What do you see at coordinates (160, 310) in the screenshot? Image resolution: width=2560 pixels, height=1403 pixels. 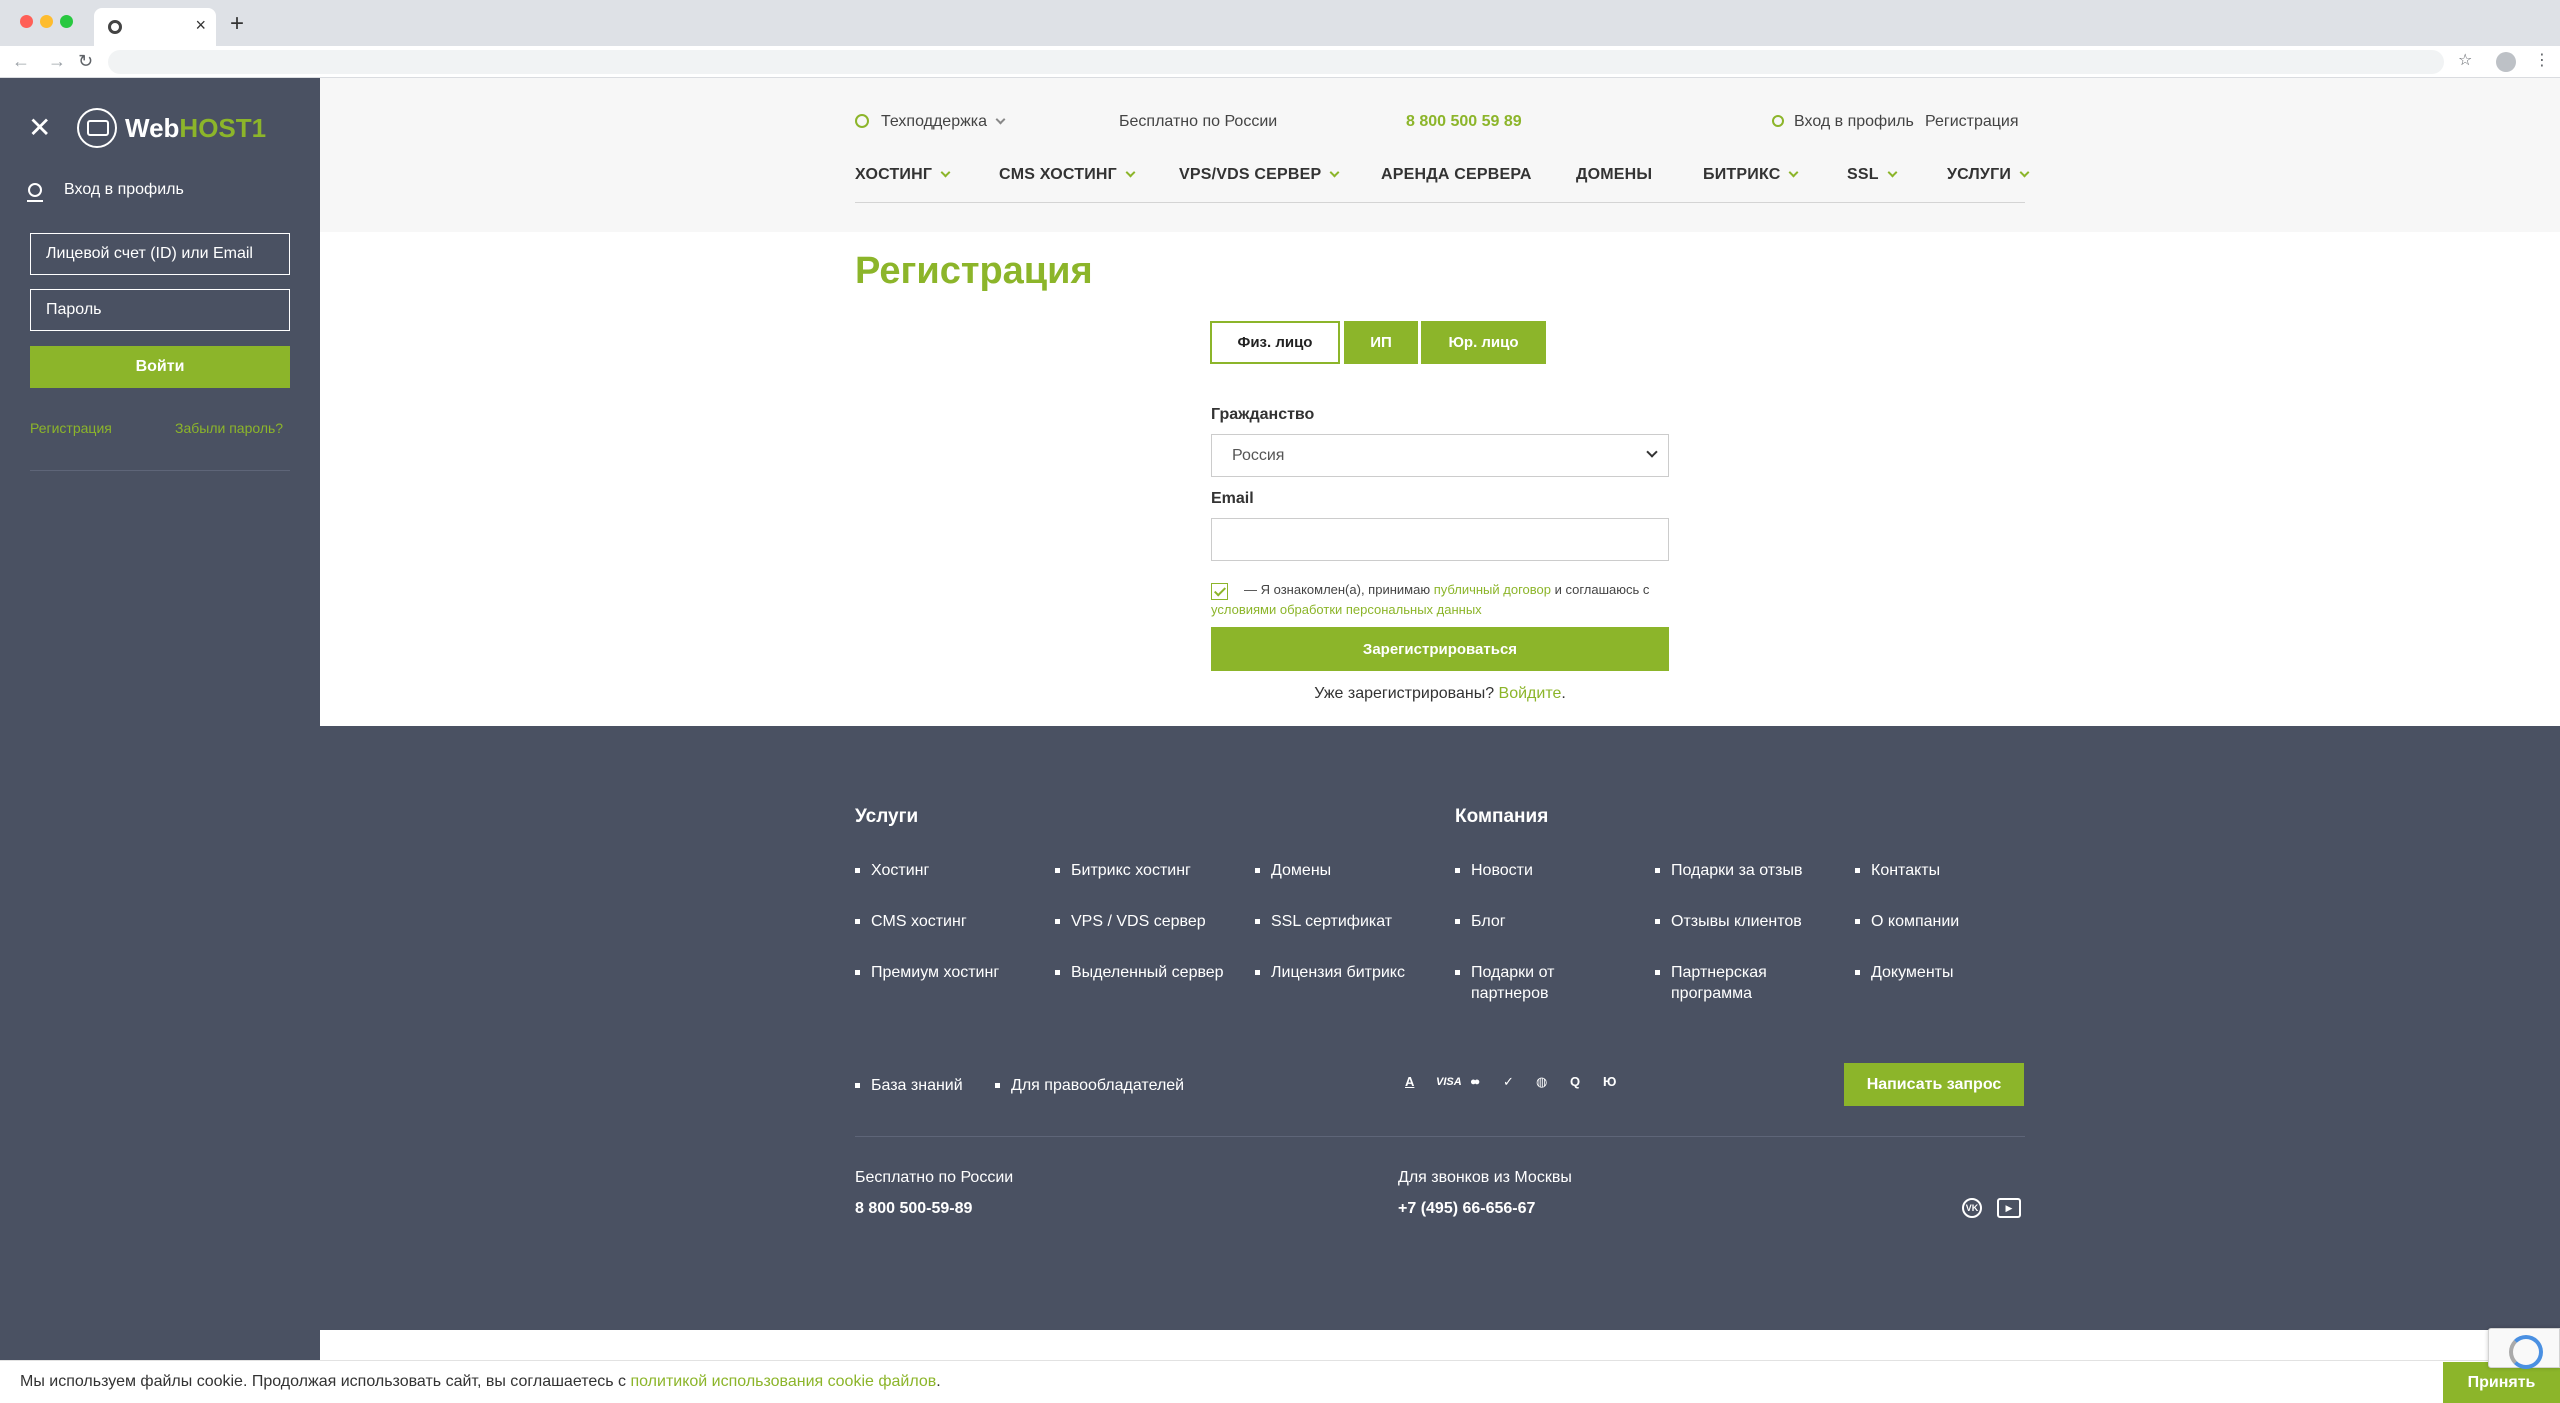 I see `password-input` at bounding box center [160, 310].